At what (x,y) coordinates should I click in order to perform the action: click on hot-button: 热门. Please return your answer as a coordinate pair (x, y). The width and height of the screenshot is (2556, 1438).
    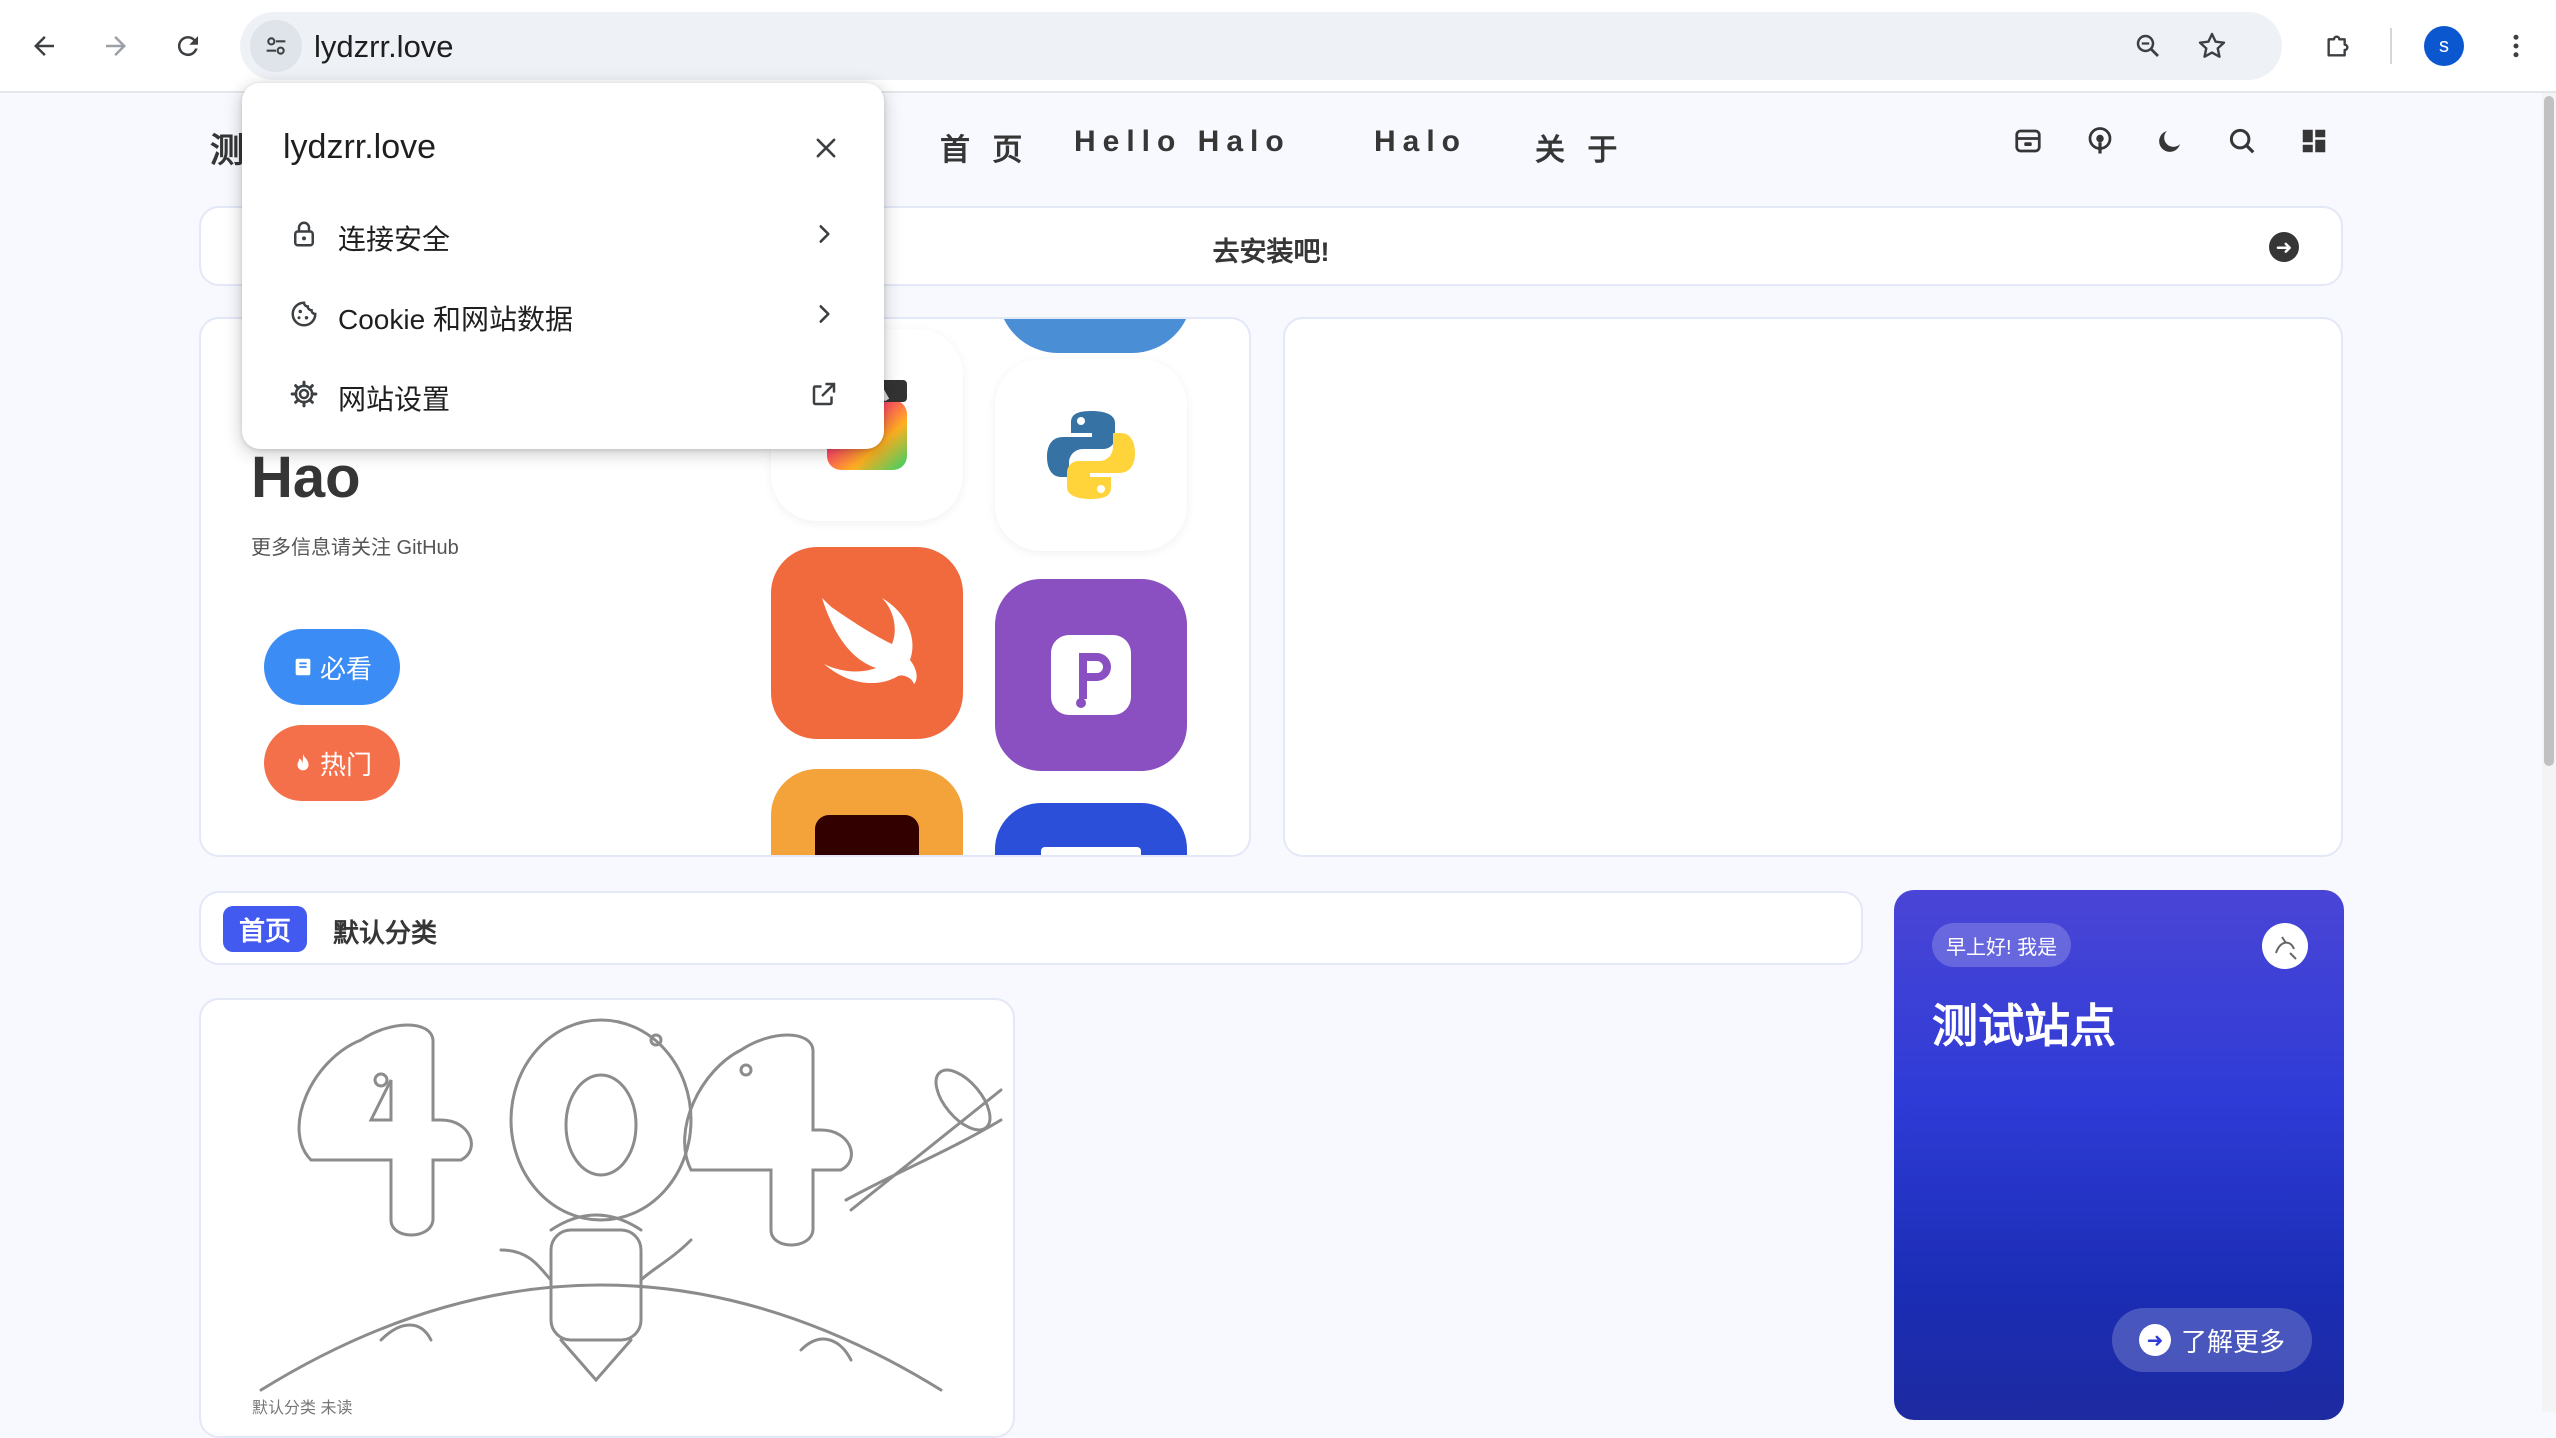
    Looking at the image, I should click on (332, 763).